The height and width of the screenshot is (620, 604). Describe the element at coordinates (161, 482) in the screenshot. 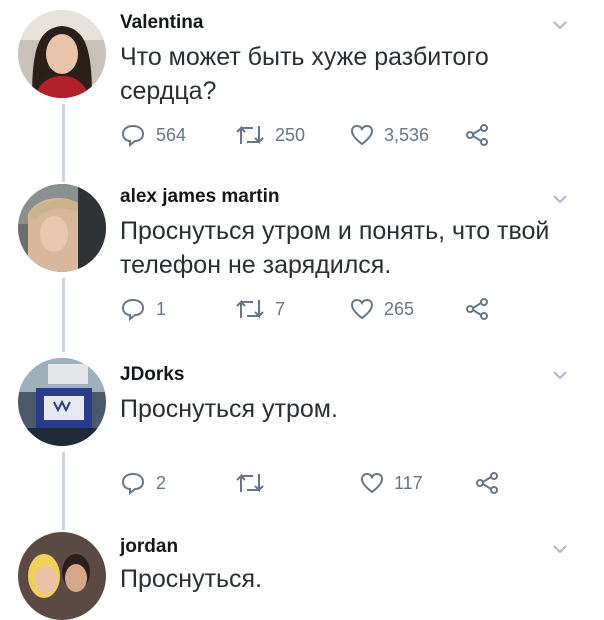

I see `reply-count: 2` at that location.